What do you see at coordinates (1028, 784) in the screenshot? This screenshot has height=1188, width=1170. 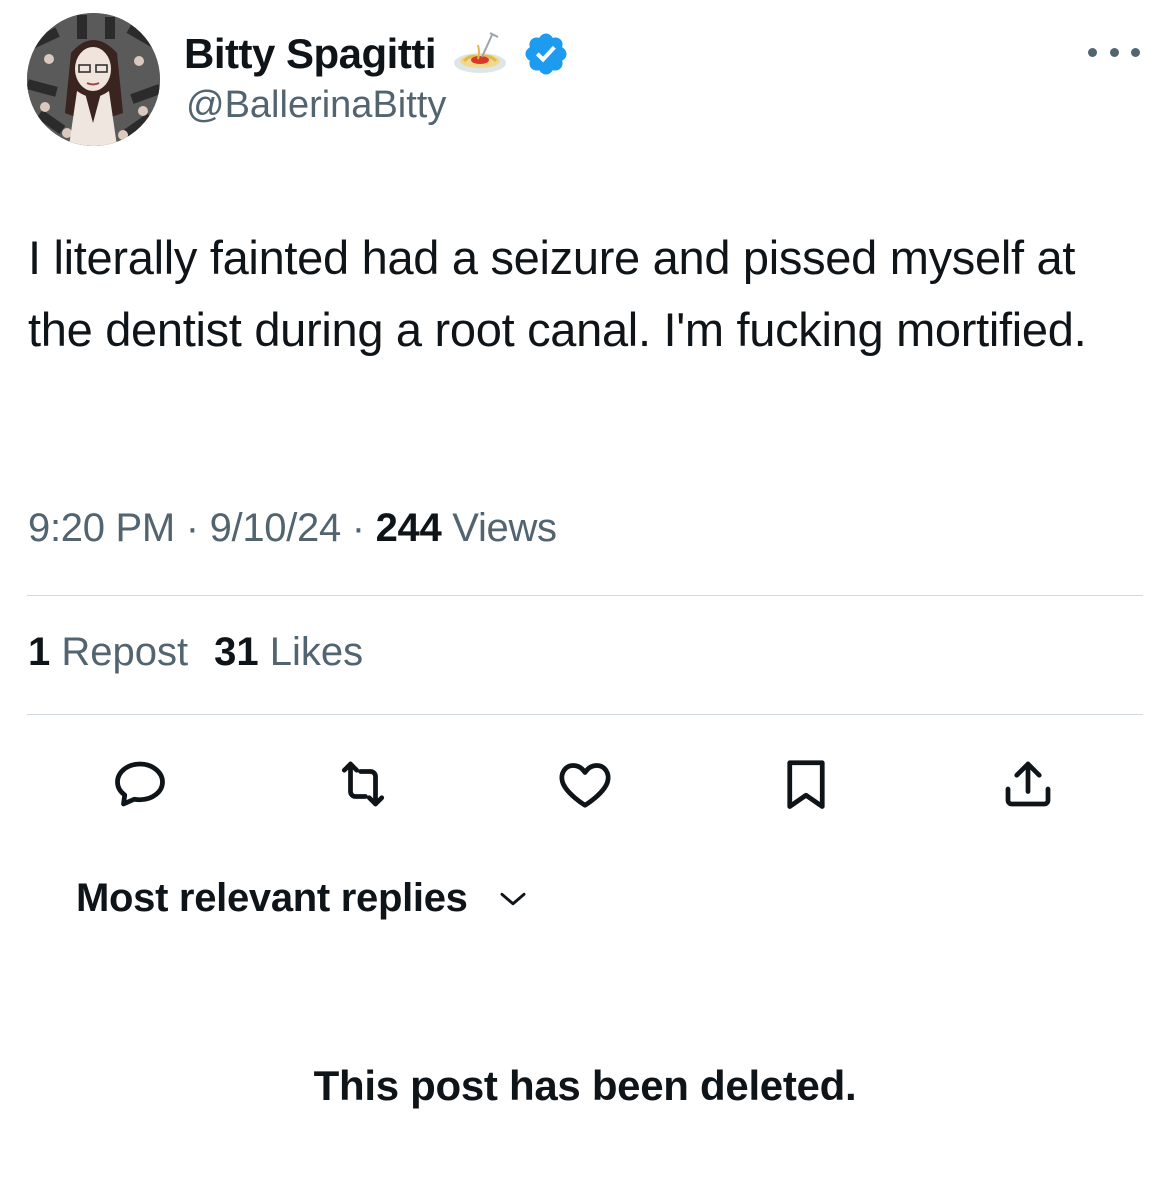 I see `share-icon` at bounding box center [1028, 784].